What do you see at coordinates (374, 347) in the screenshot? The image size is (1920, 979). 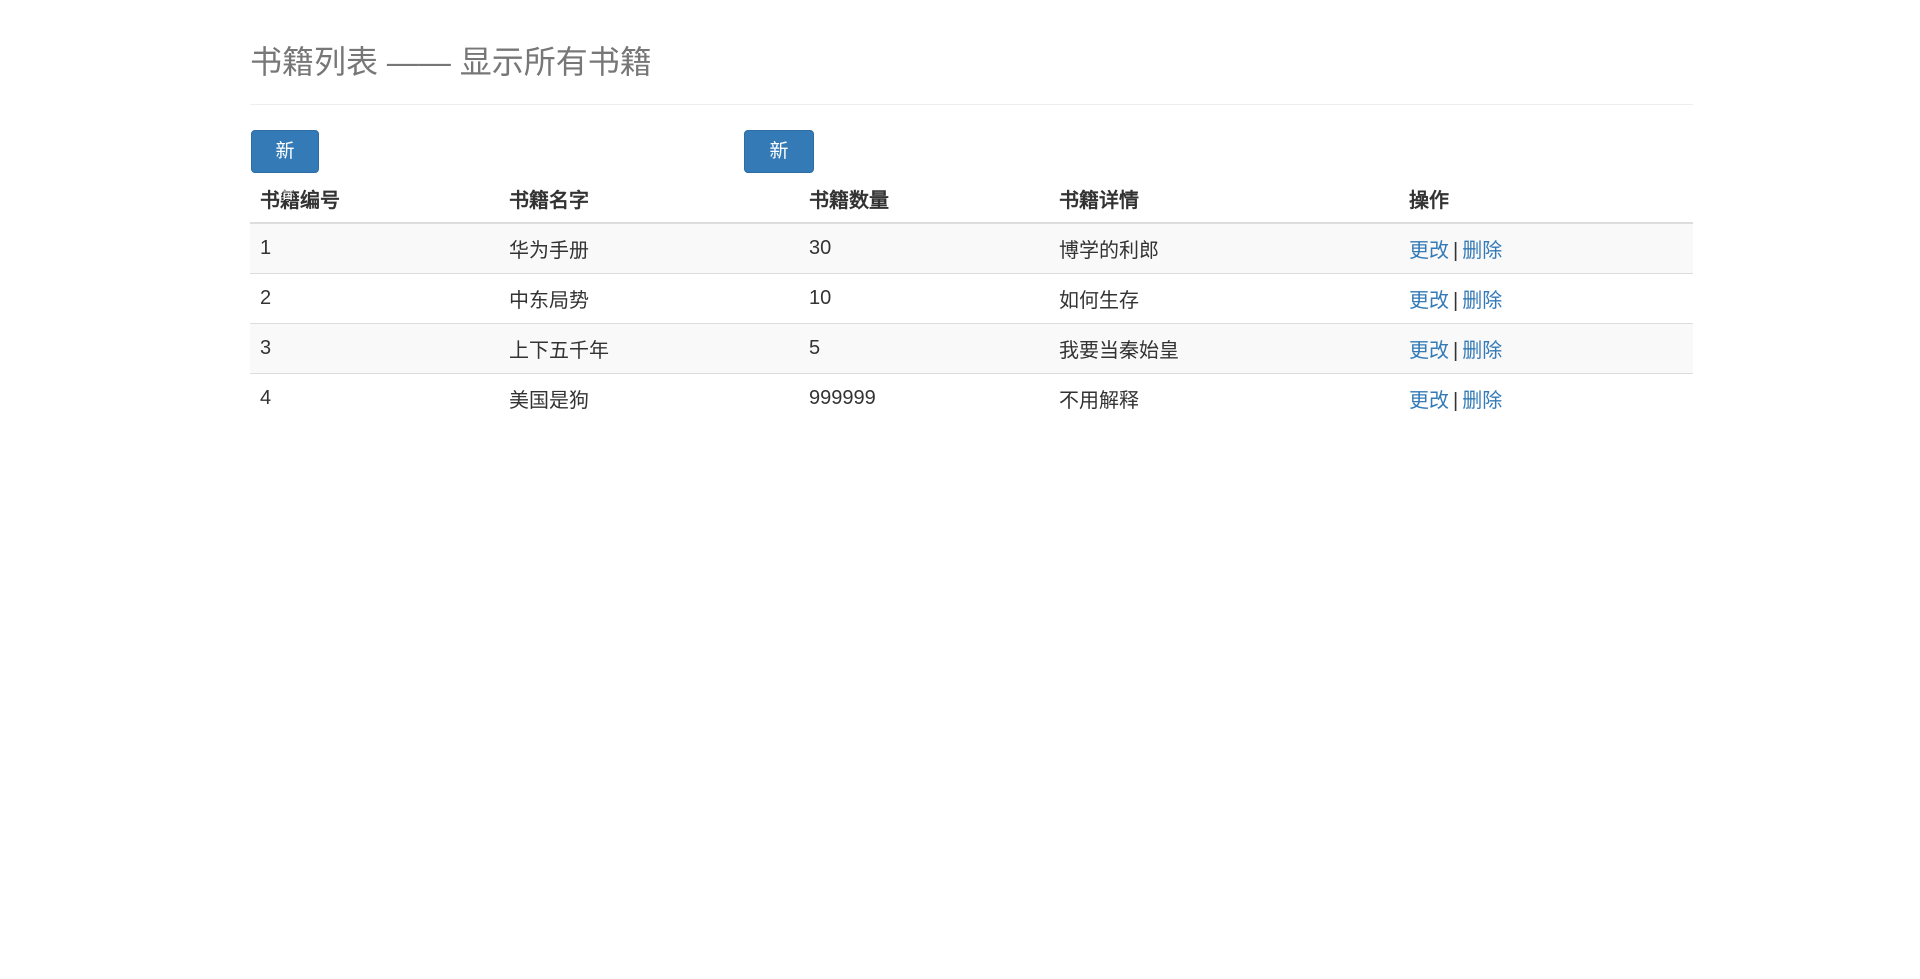 I see `cell-id: 3` at bounding box center [374, 347].